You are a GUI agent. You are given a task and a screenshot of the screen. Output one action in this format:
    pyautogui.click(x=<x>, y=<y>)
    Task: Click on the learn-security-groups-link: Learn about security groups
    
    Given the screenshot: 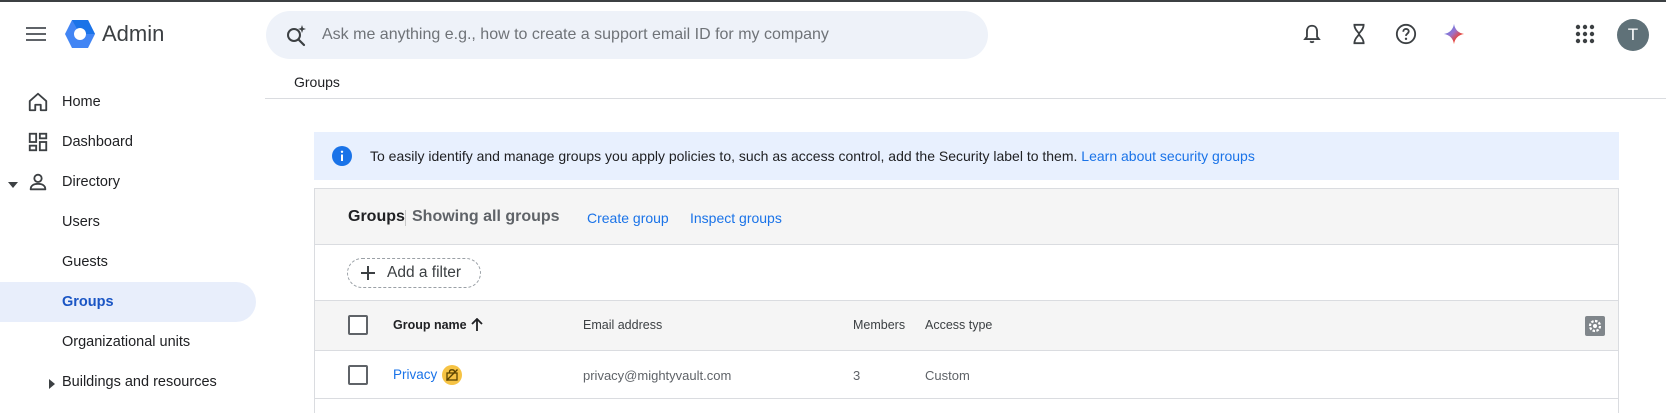 What is the action you would take?
    pyautogui.click(x=1168, y=156)
    